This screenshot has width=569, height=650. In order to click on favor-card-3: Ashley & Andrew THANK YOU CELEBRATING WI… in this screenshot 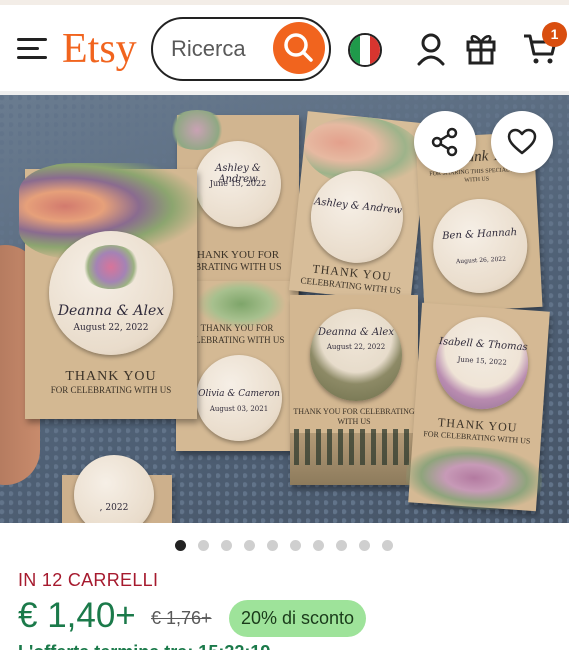, I will do `click(359, 207)`.